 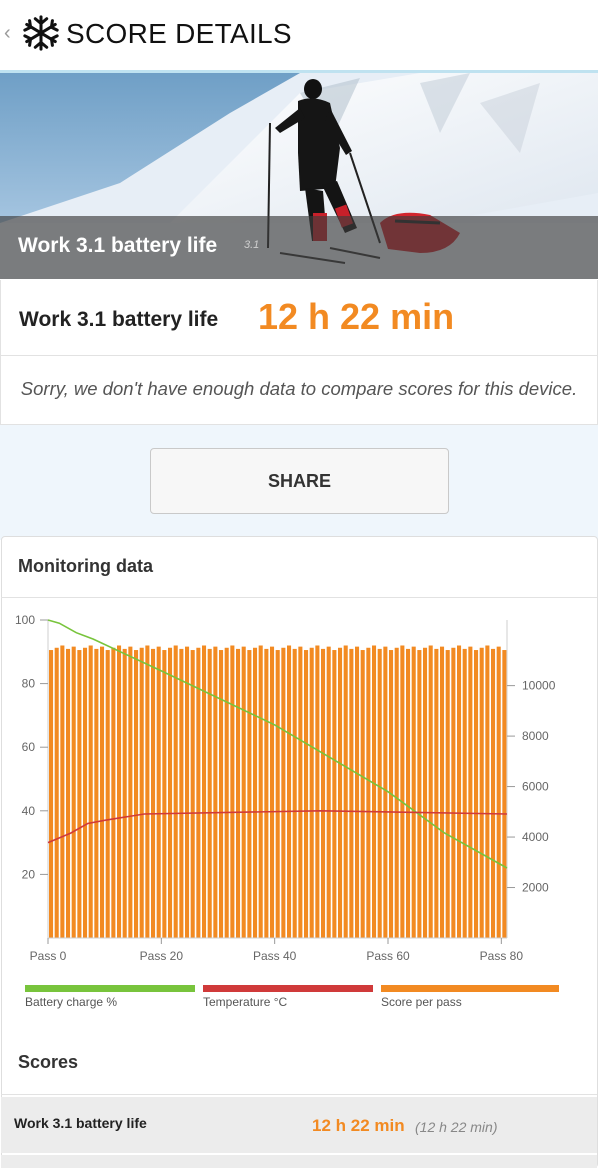 I want to click on left-tick-label: 100, so click(x=25, y=620).